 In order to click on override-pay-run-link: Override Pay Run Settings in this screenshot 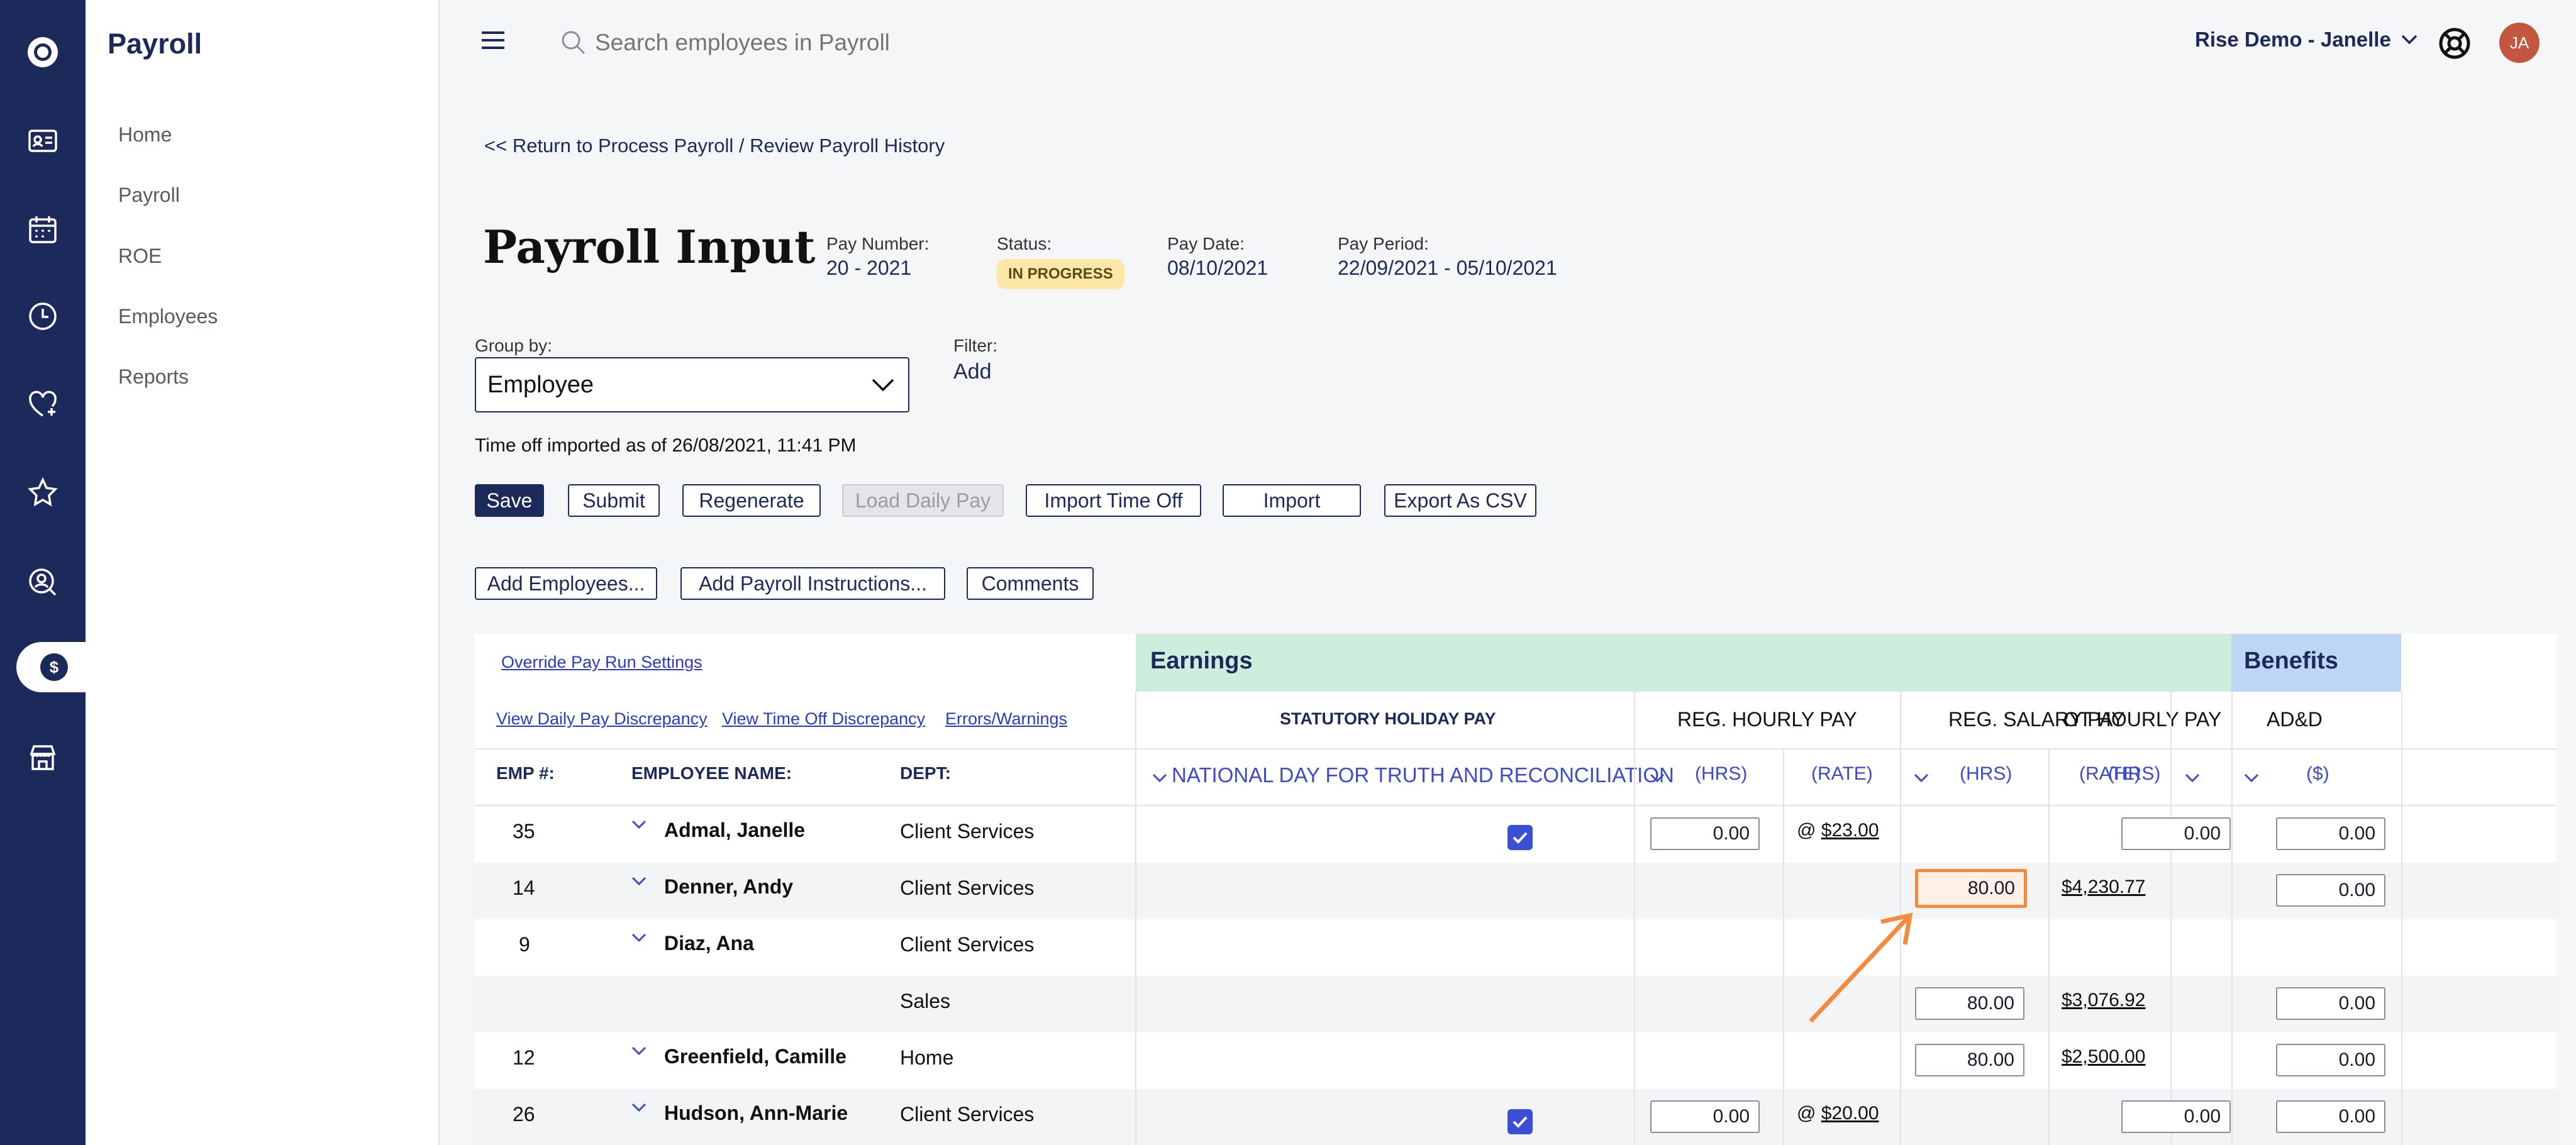, I will do `click(601, 662)`.